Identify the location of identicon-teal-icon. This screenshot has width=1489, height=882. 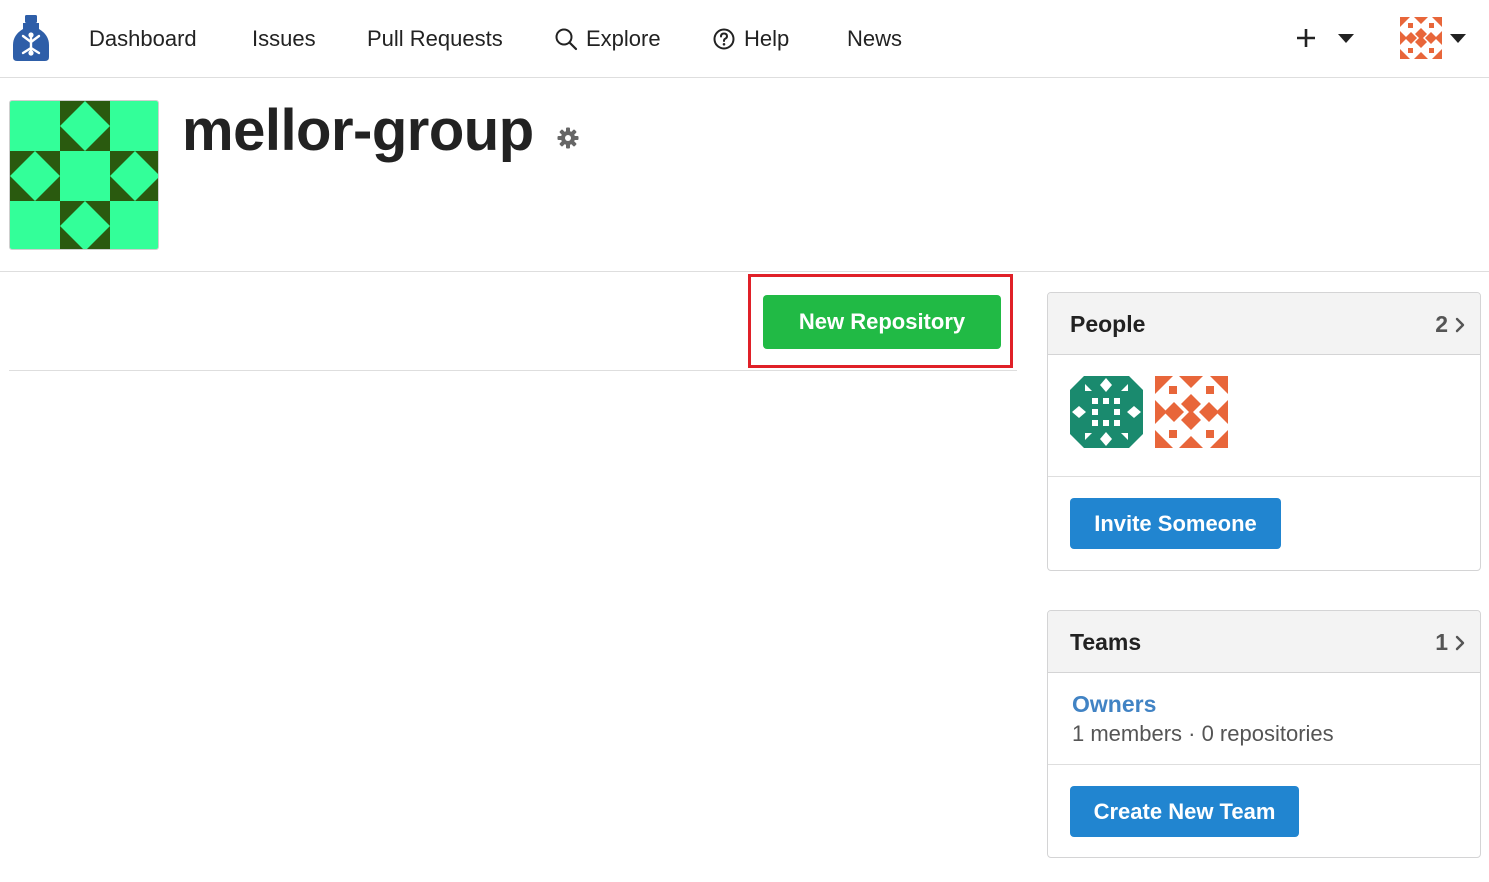
(1106, 412).